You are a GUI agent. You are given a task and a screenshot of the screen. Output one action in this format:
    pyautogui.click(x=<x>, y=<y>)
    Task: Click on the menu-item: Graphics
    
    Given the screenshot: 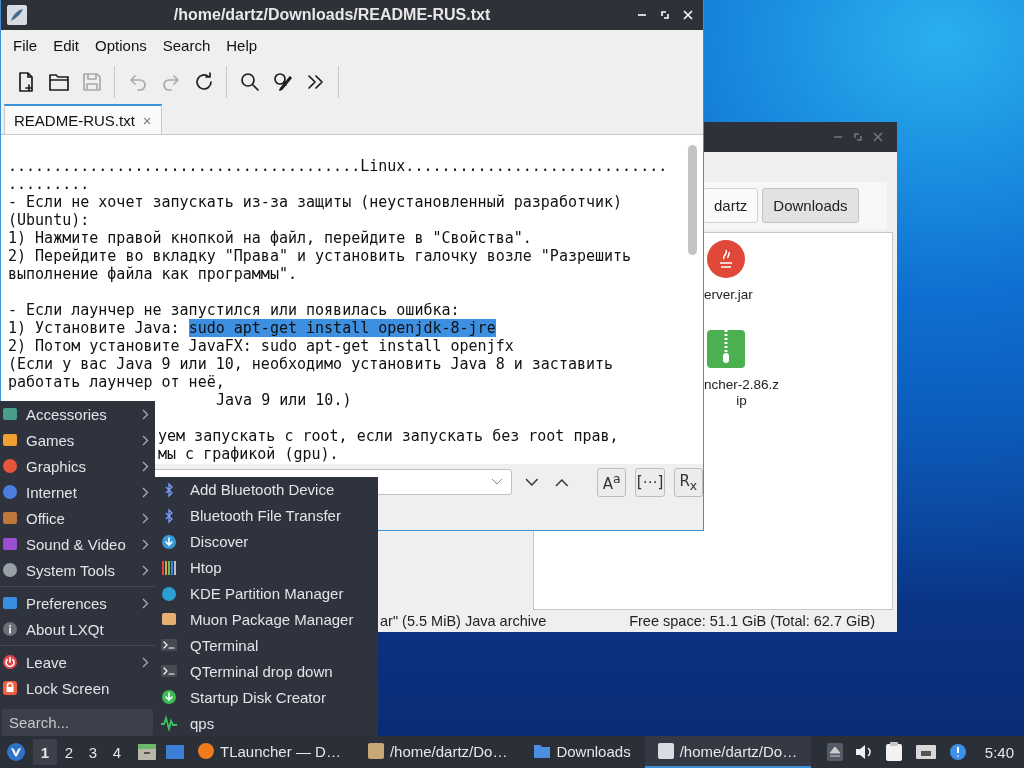 What is the action you would take?
    pyautogui.click(x=77, y=466)
    